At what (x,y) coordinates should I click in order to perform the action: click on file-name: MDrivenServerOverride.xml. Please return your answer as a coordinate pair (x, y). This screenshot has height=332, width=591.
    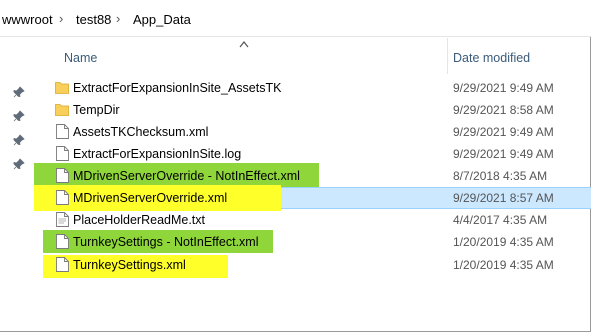
    Looking at the image, I should click on (150, 198).